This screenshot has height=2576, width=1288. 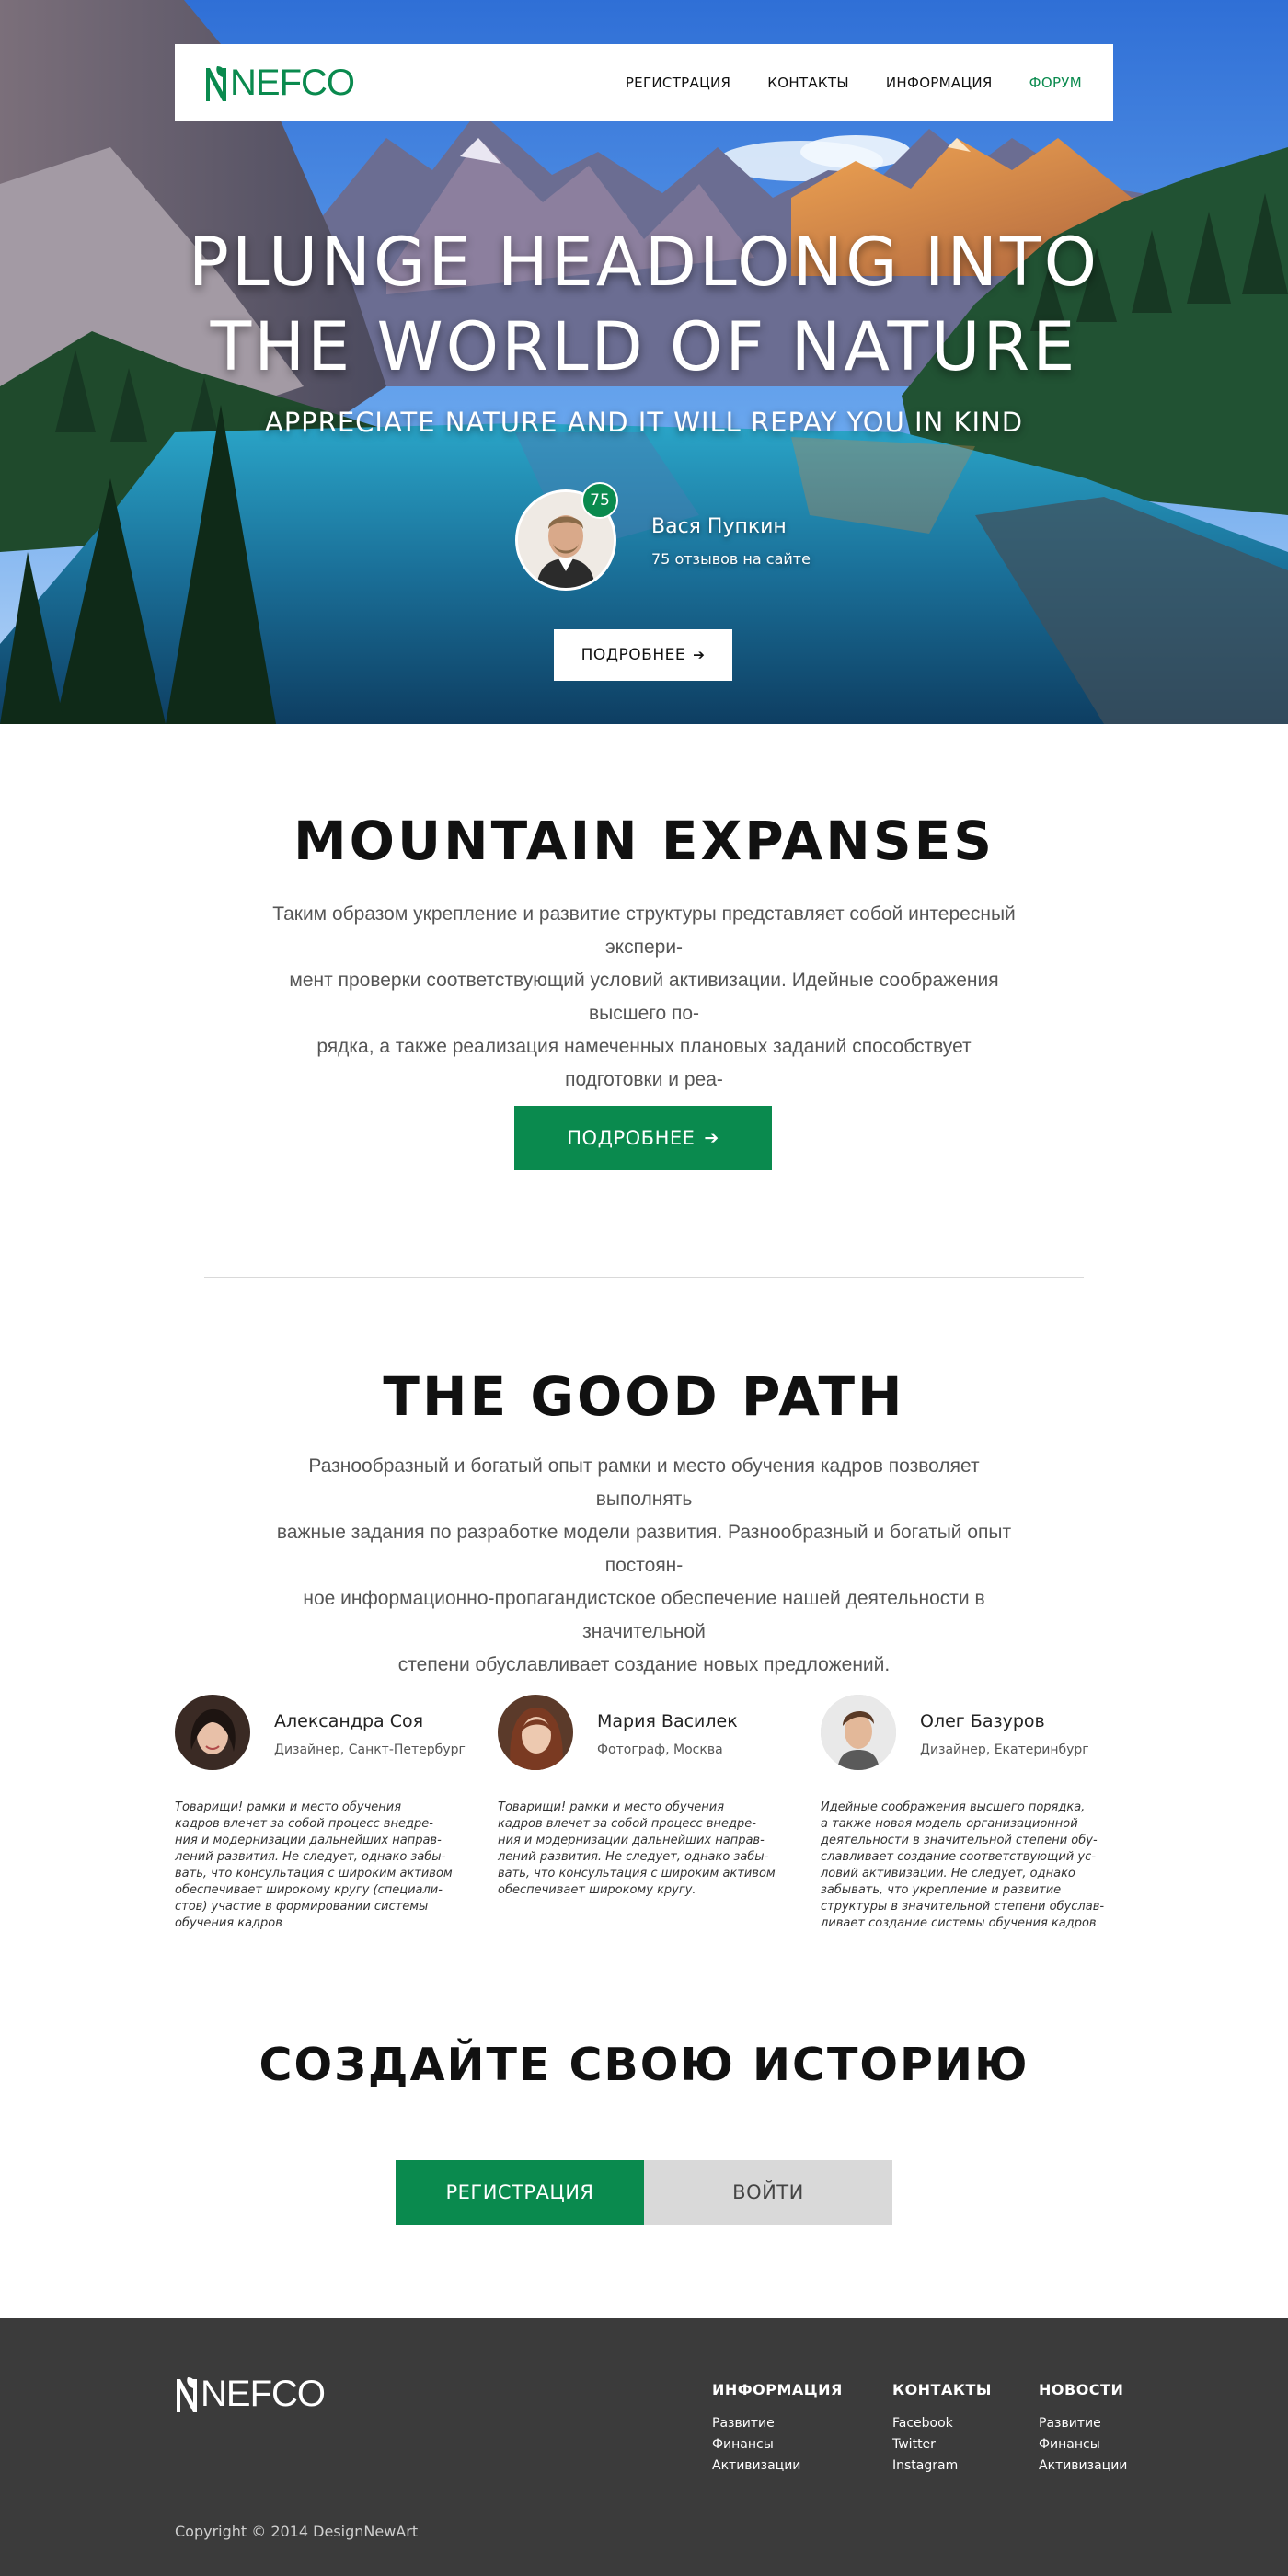 I want to click on quote-line: стов) участие в формировании системы, so click(x=302, y=1907).